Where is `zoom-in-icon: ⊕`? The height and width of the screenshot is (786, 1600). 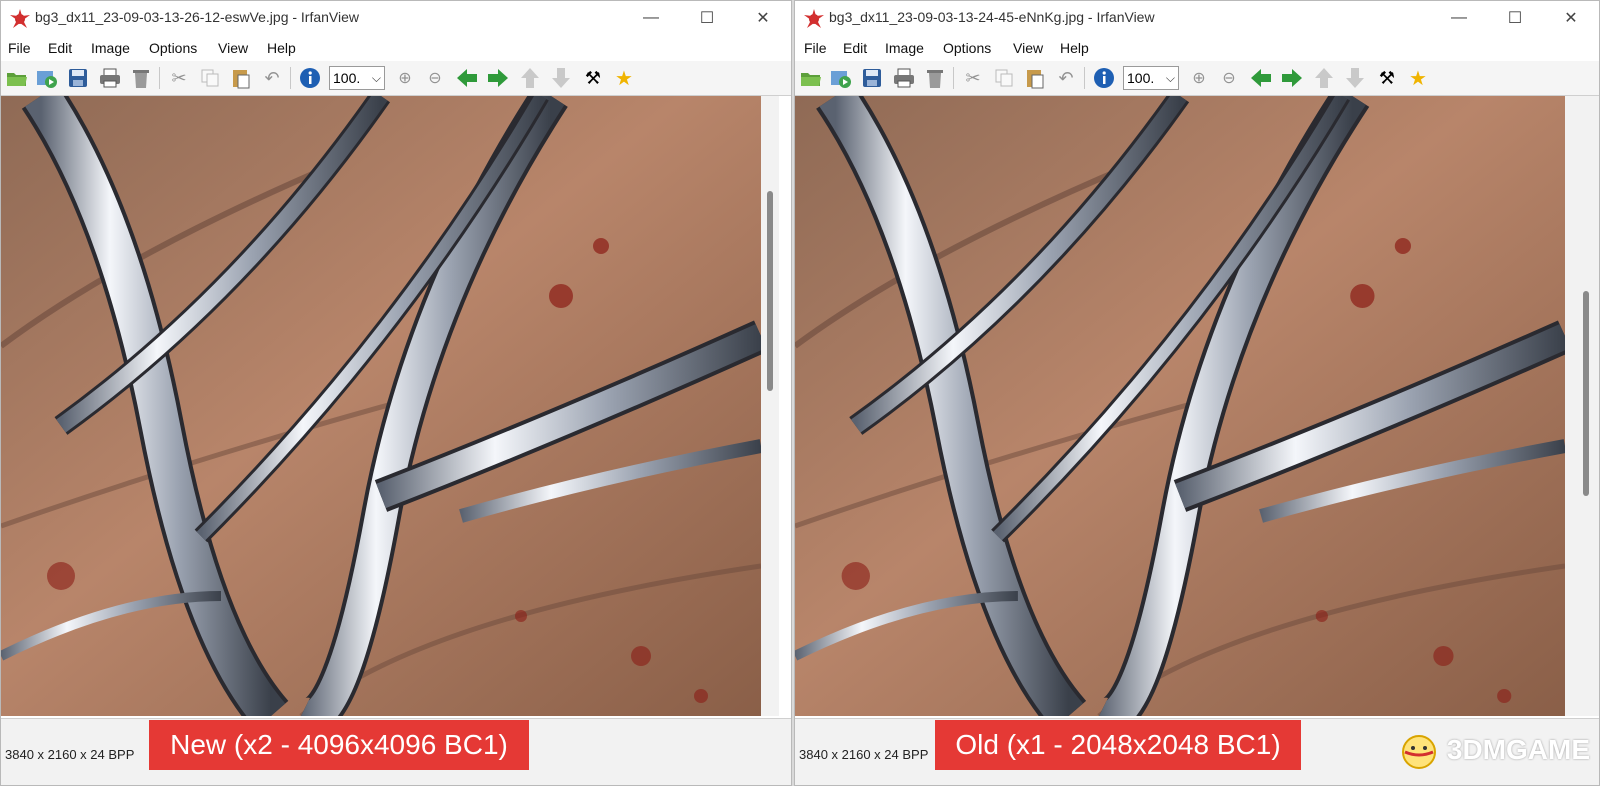
zoom-in-icon: ⊕ is located at coordinates (405, 78).